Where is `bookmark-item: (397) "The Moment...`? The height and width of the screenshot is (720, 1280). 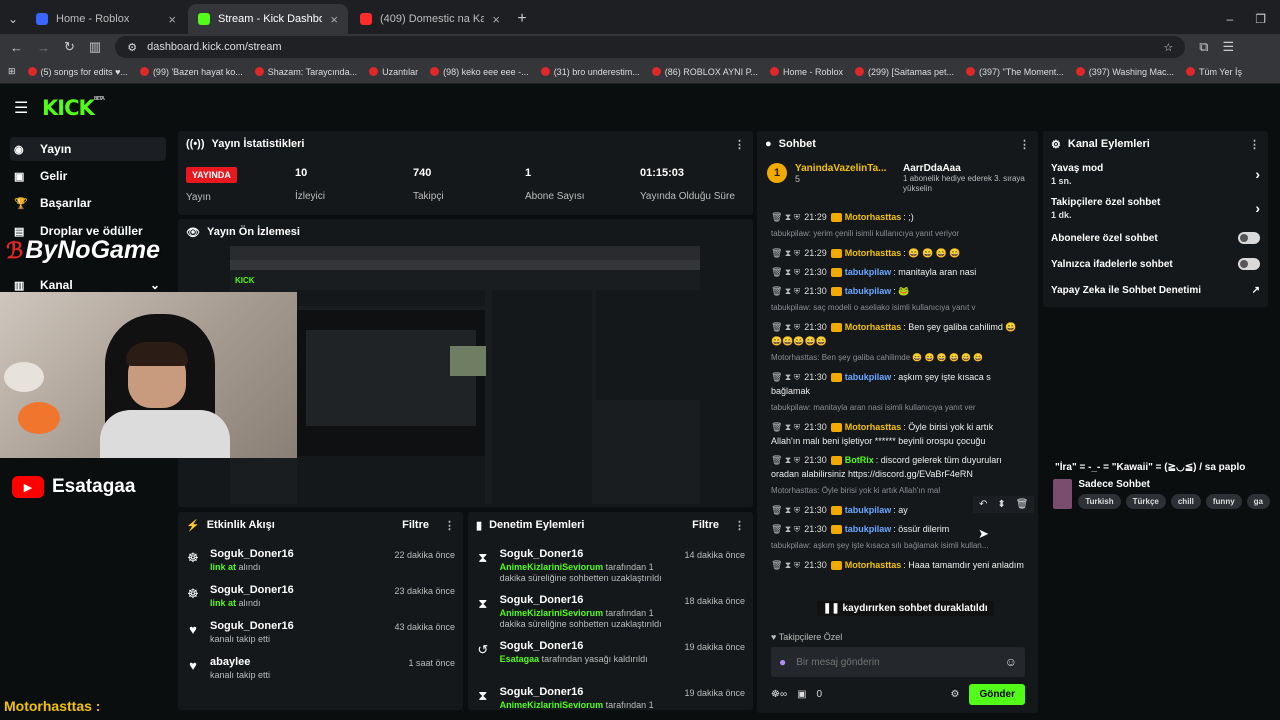 bookmark-item: (397) "The Moment... is located at coordinates (1015, 72).